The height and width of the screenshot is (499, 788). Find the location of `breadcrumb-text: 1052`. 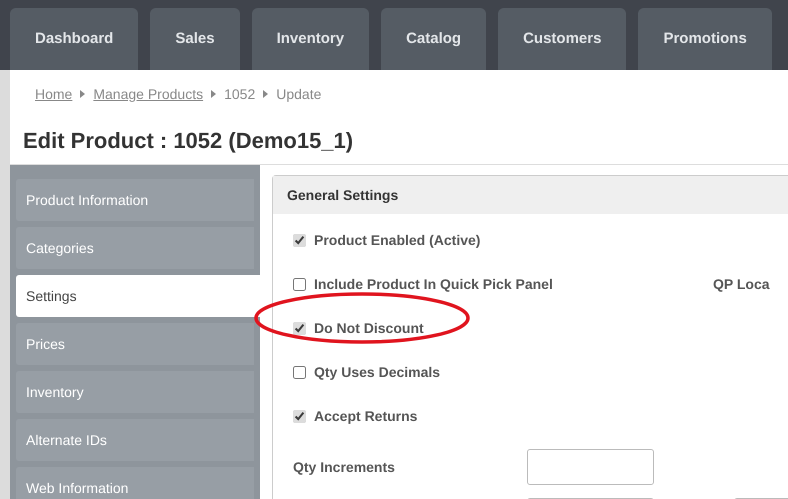

breadcrumb-text: 1052 is located at coordinates (240, 94).